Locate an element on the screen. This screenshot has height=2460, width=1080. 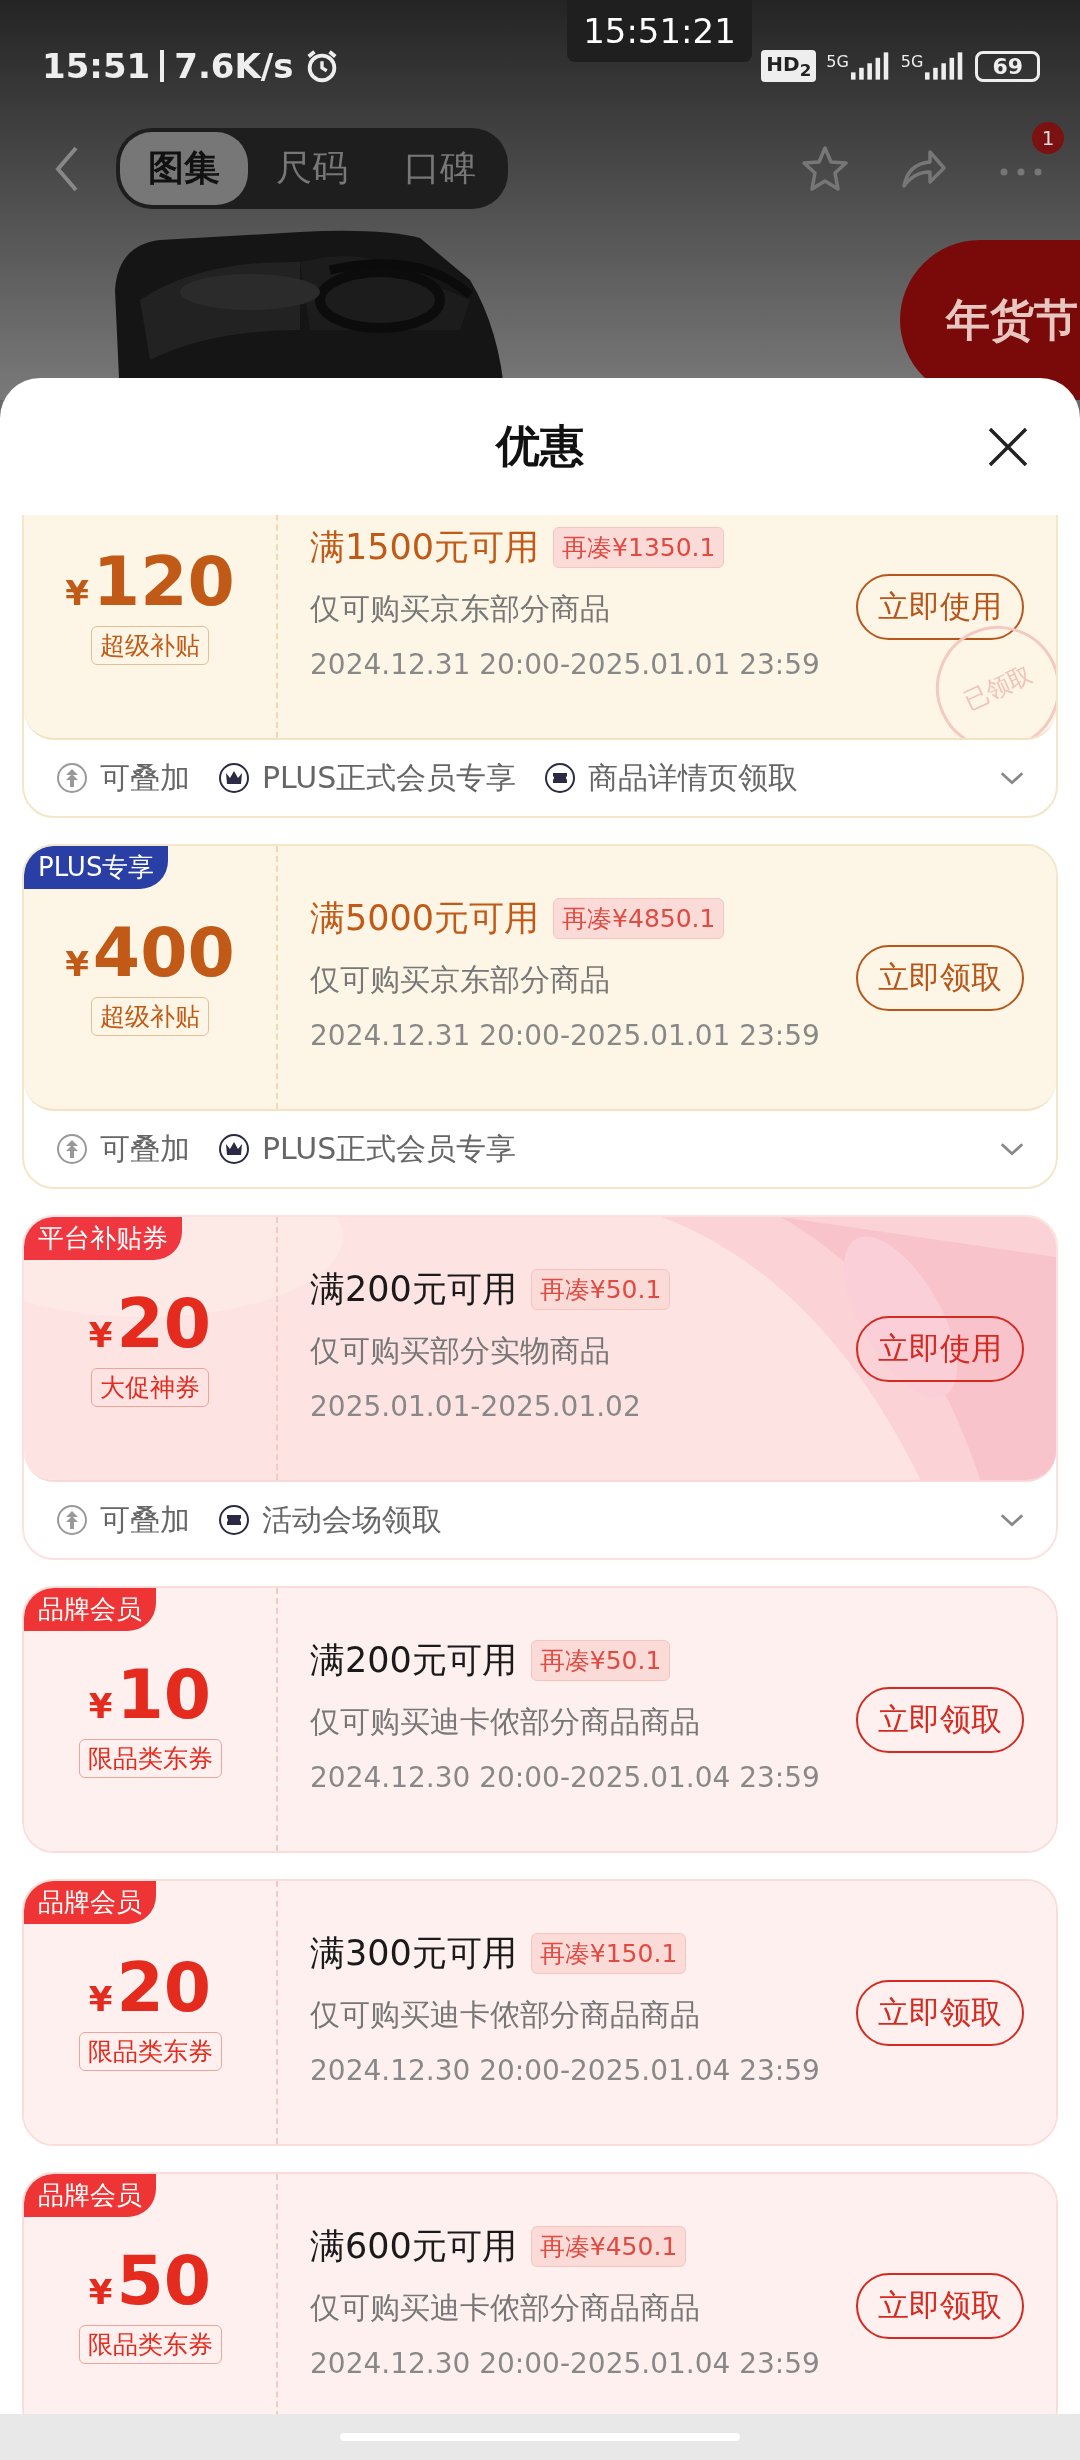
gap-amount-tag: 再凑¥150.1 is located at coordinates (608, 1953).